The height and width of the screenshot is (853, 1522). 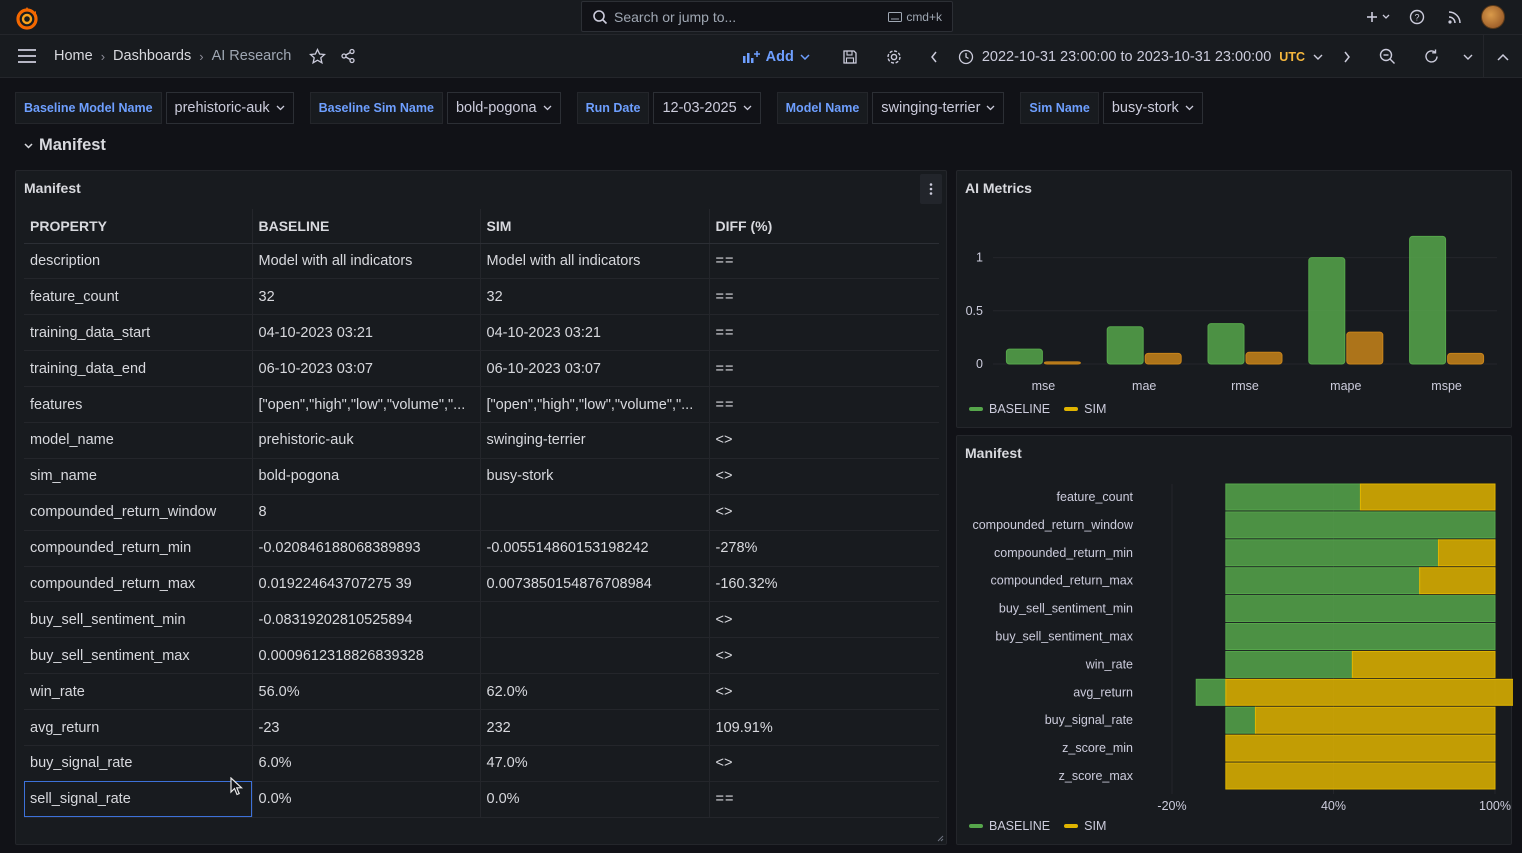 What do you see at coordinates (1152, 108) in the screenshot?
I see `variable-select-sim-name: busy-stork` at bounding box center [1152, 108].